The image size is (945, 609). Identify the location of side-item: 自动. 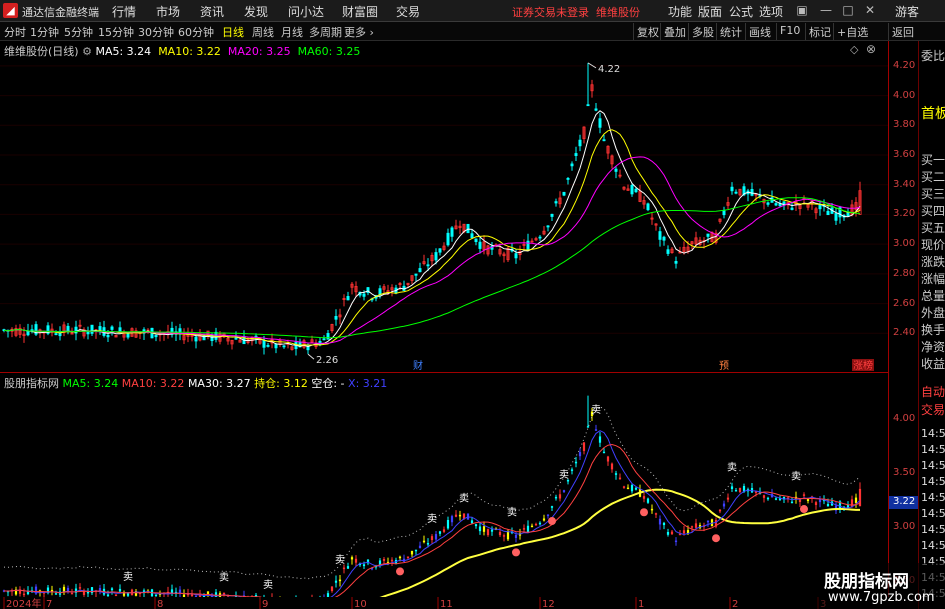
(933, 391).